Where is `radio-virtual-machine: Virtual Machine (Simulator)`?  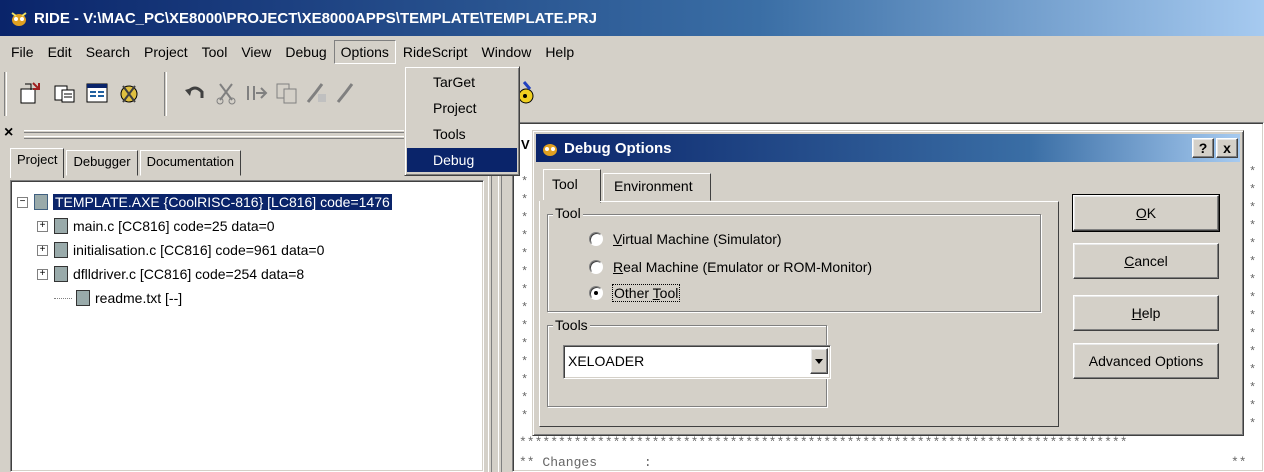 radio-virtual-machine: Virtual Machine (Simulator) is located at coordinates (685, 239).